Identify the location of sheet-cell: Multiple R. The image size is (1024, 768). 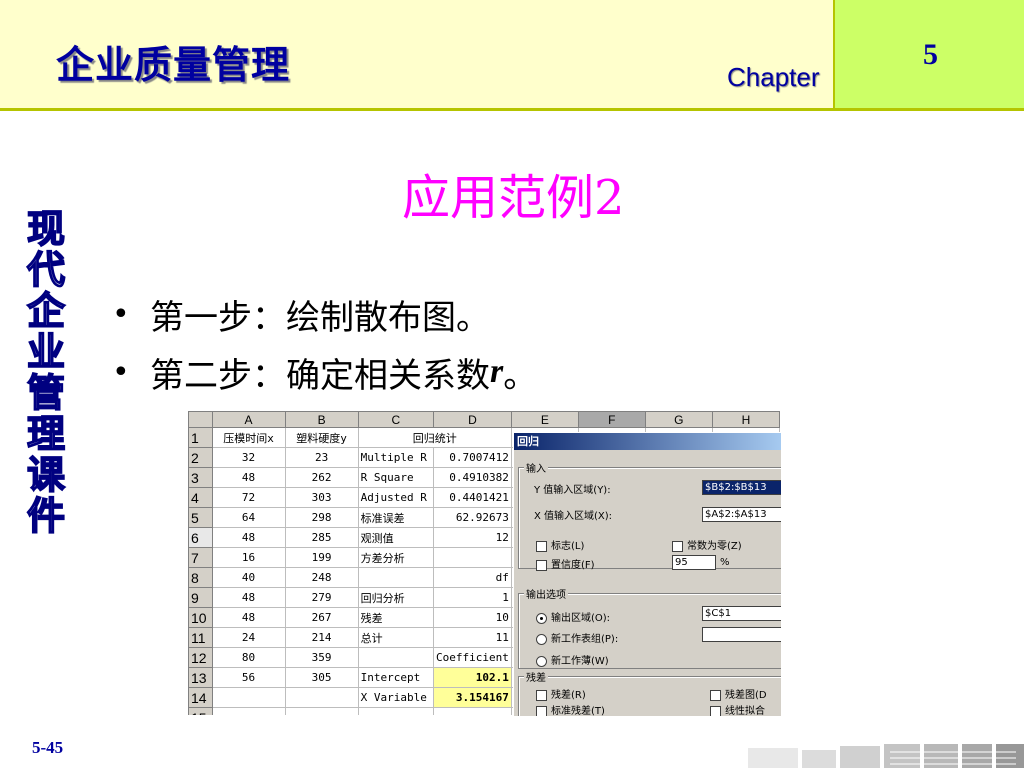
(395, 457).